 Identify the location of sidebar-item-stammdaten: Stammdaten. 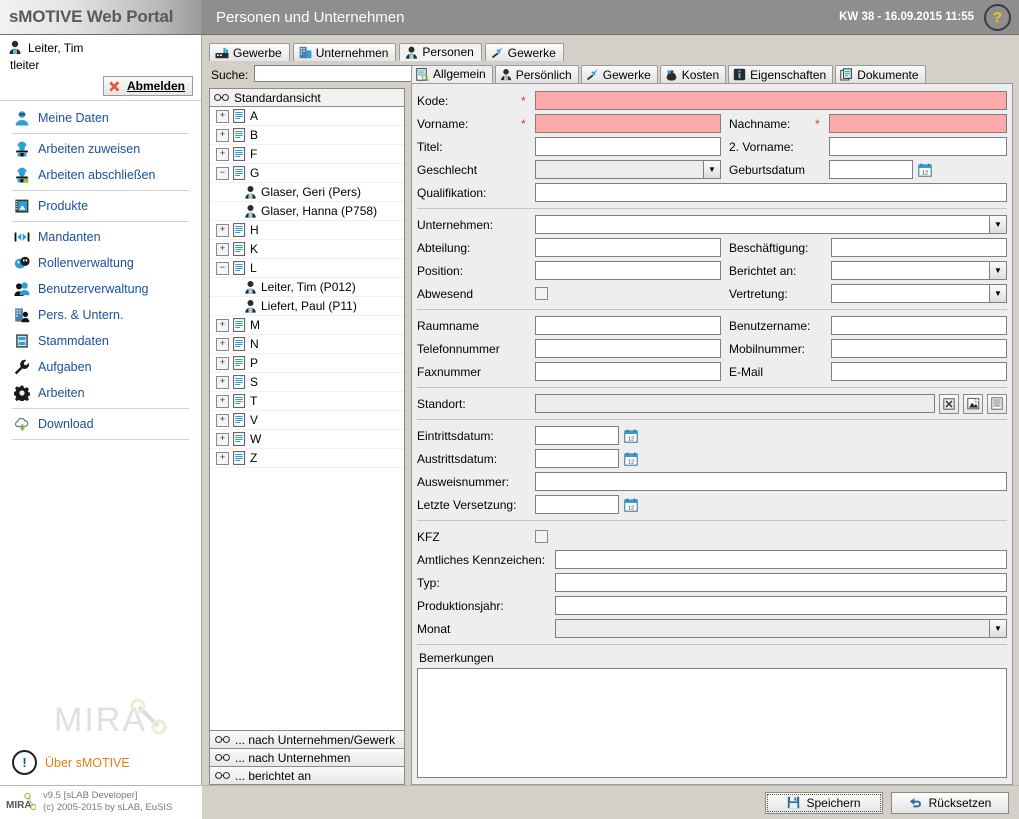
(100, 341).